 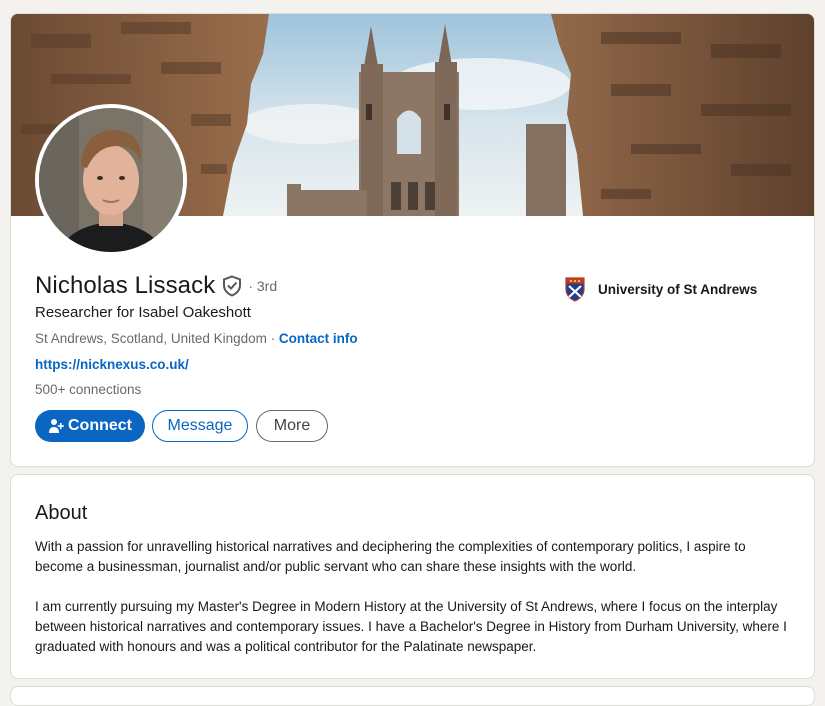 I want to click on education-name: University of St Andrews, so click(x=678, y=289).